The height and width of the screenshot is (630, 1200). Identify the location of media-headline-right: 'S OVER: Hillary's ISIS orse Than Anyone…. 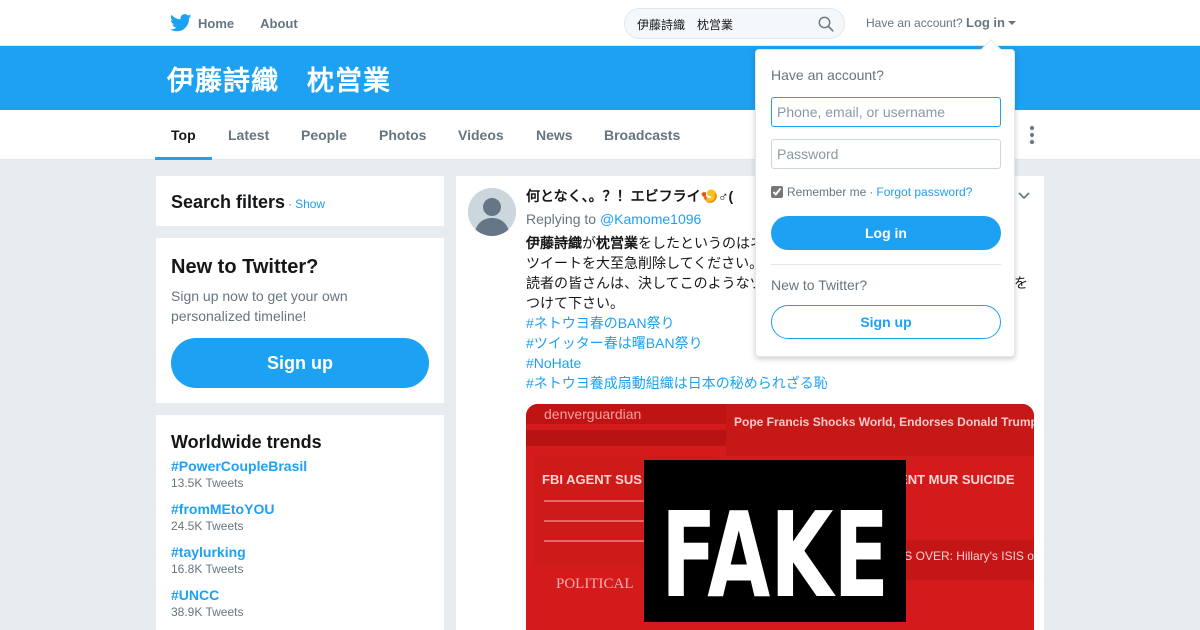
(968, 556).